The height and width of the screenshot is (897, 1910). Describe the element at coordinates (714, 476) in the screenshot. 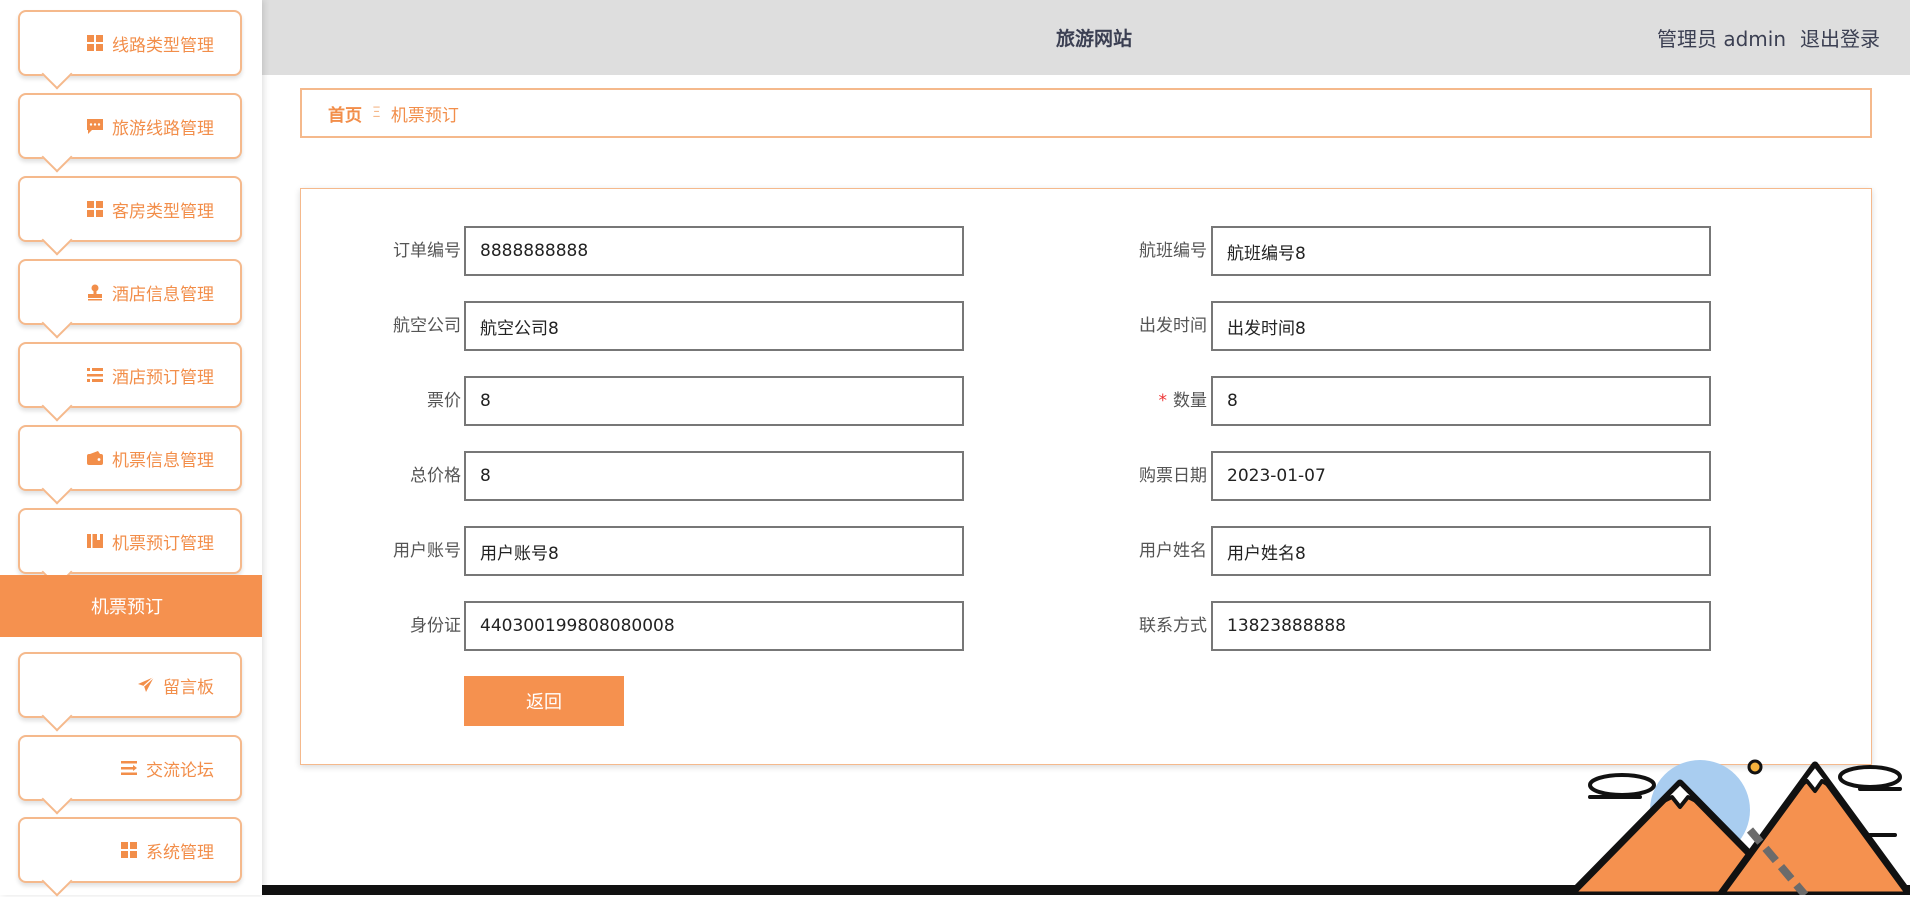

I see `total-price-field` at that location.